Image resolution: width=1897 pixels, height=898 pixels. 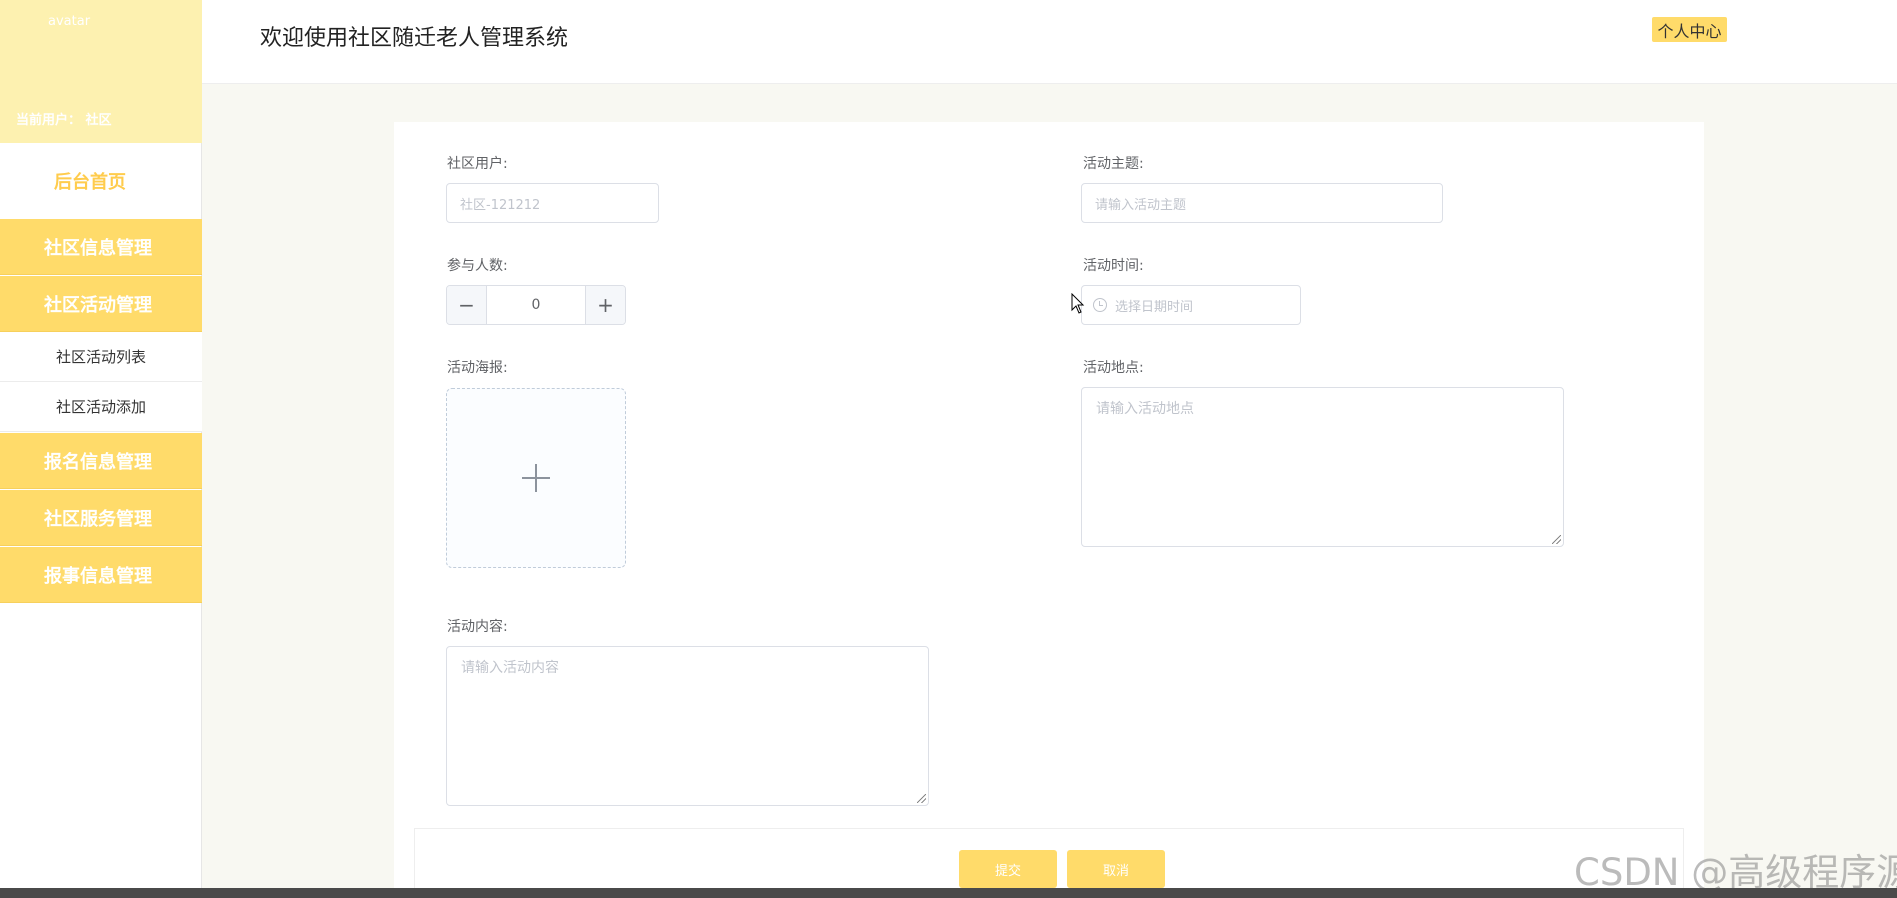 I want to click on sidebar-item-activity-add: 社区活动添加, so click(x=101, y=407).